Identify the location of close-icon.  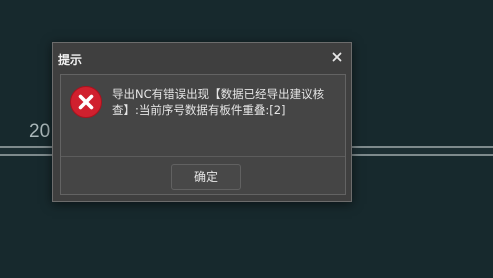
(337, 57).